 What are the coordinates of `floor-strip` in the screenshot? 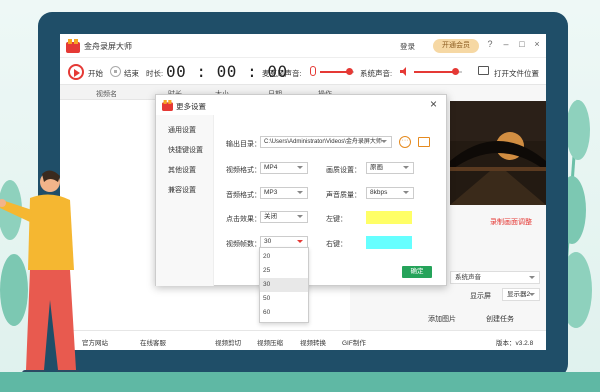 It's located at (300, 382).